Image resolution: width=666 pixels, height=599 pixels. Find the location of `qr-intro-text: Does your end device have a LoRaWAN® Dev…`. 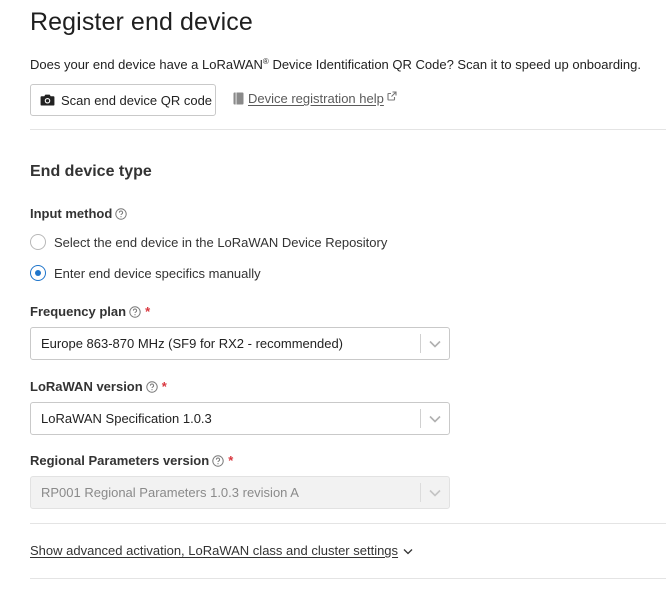

qr-intro-text: Does your end device have a LoRaWAN® Dev… is located at coordinates (335, 64).